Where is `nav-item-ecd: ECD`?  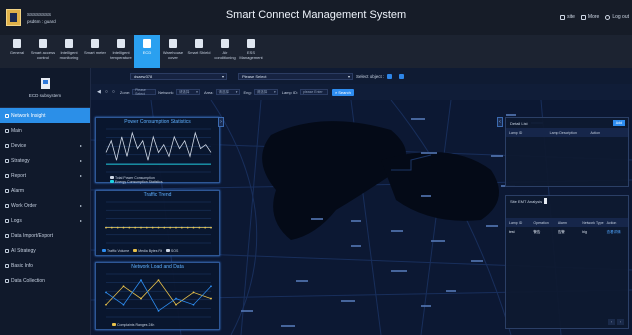 nav-item-ecd: ECD is located at coordinates (147, 51).